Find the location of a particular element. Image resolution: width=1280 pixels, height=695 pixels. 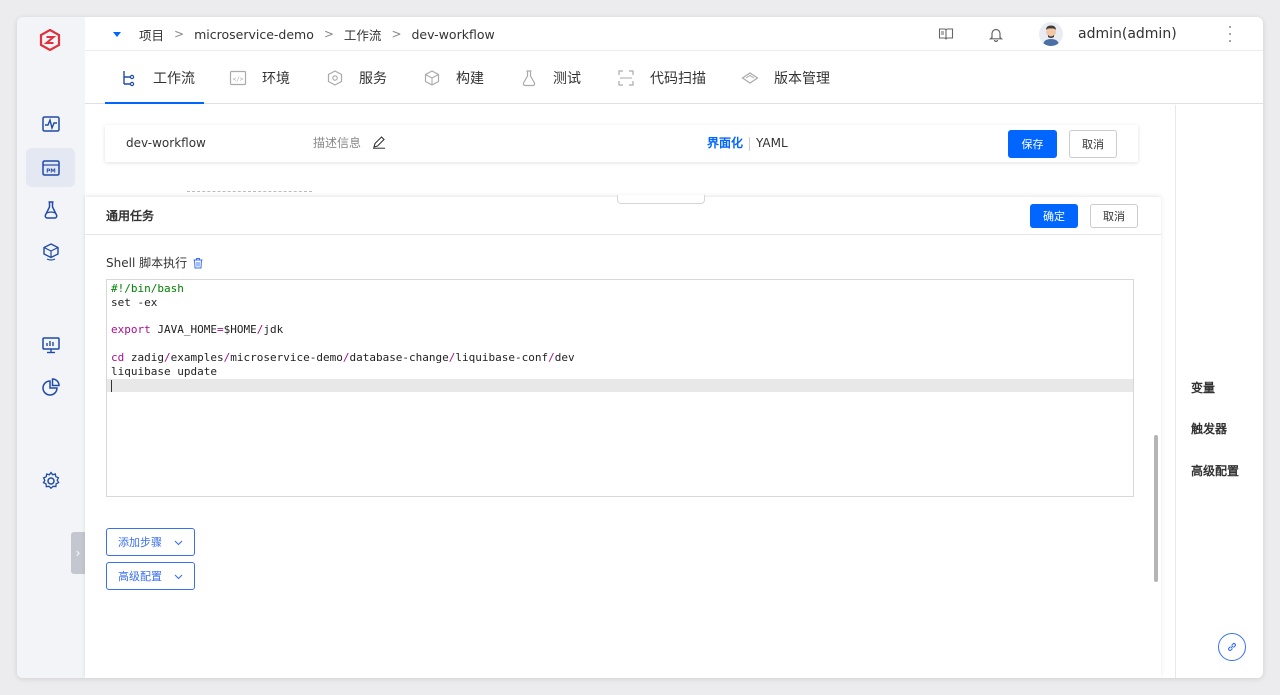

text-cursor is located at coordinates (111, 385).